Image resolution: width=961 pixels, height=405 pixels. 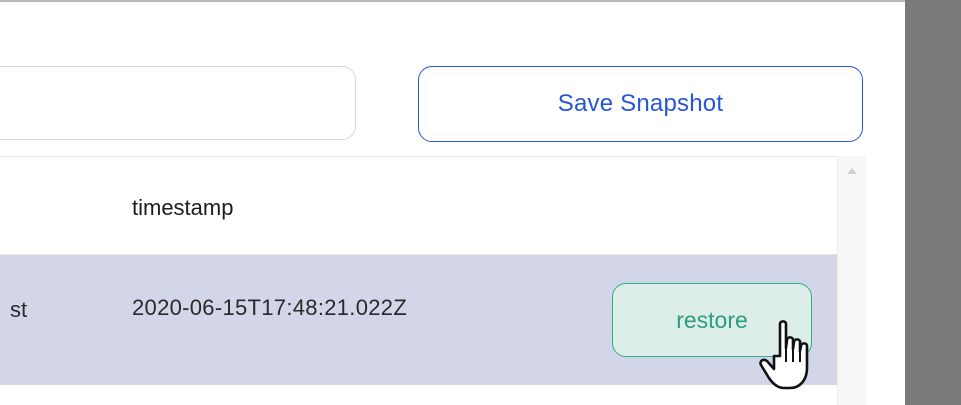 What do you see at coordinates (852, 171) in the screenshot?
I see `scroll-up-arrow-icon` at bounding box center [852, 171].